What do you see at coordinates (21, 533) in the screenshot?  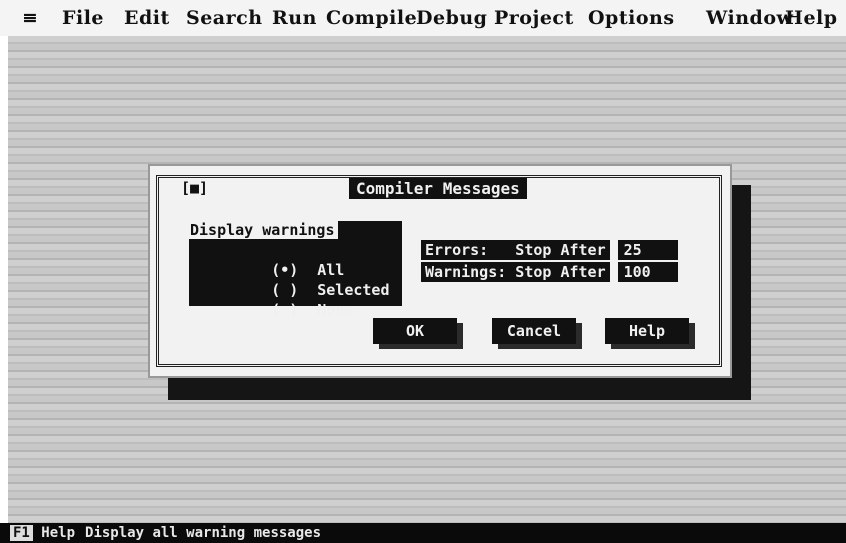 I see `status-key: F1` at bounding box center [21, 533].